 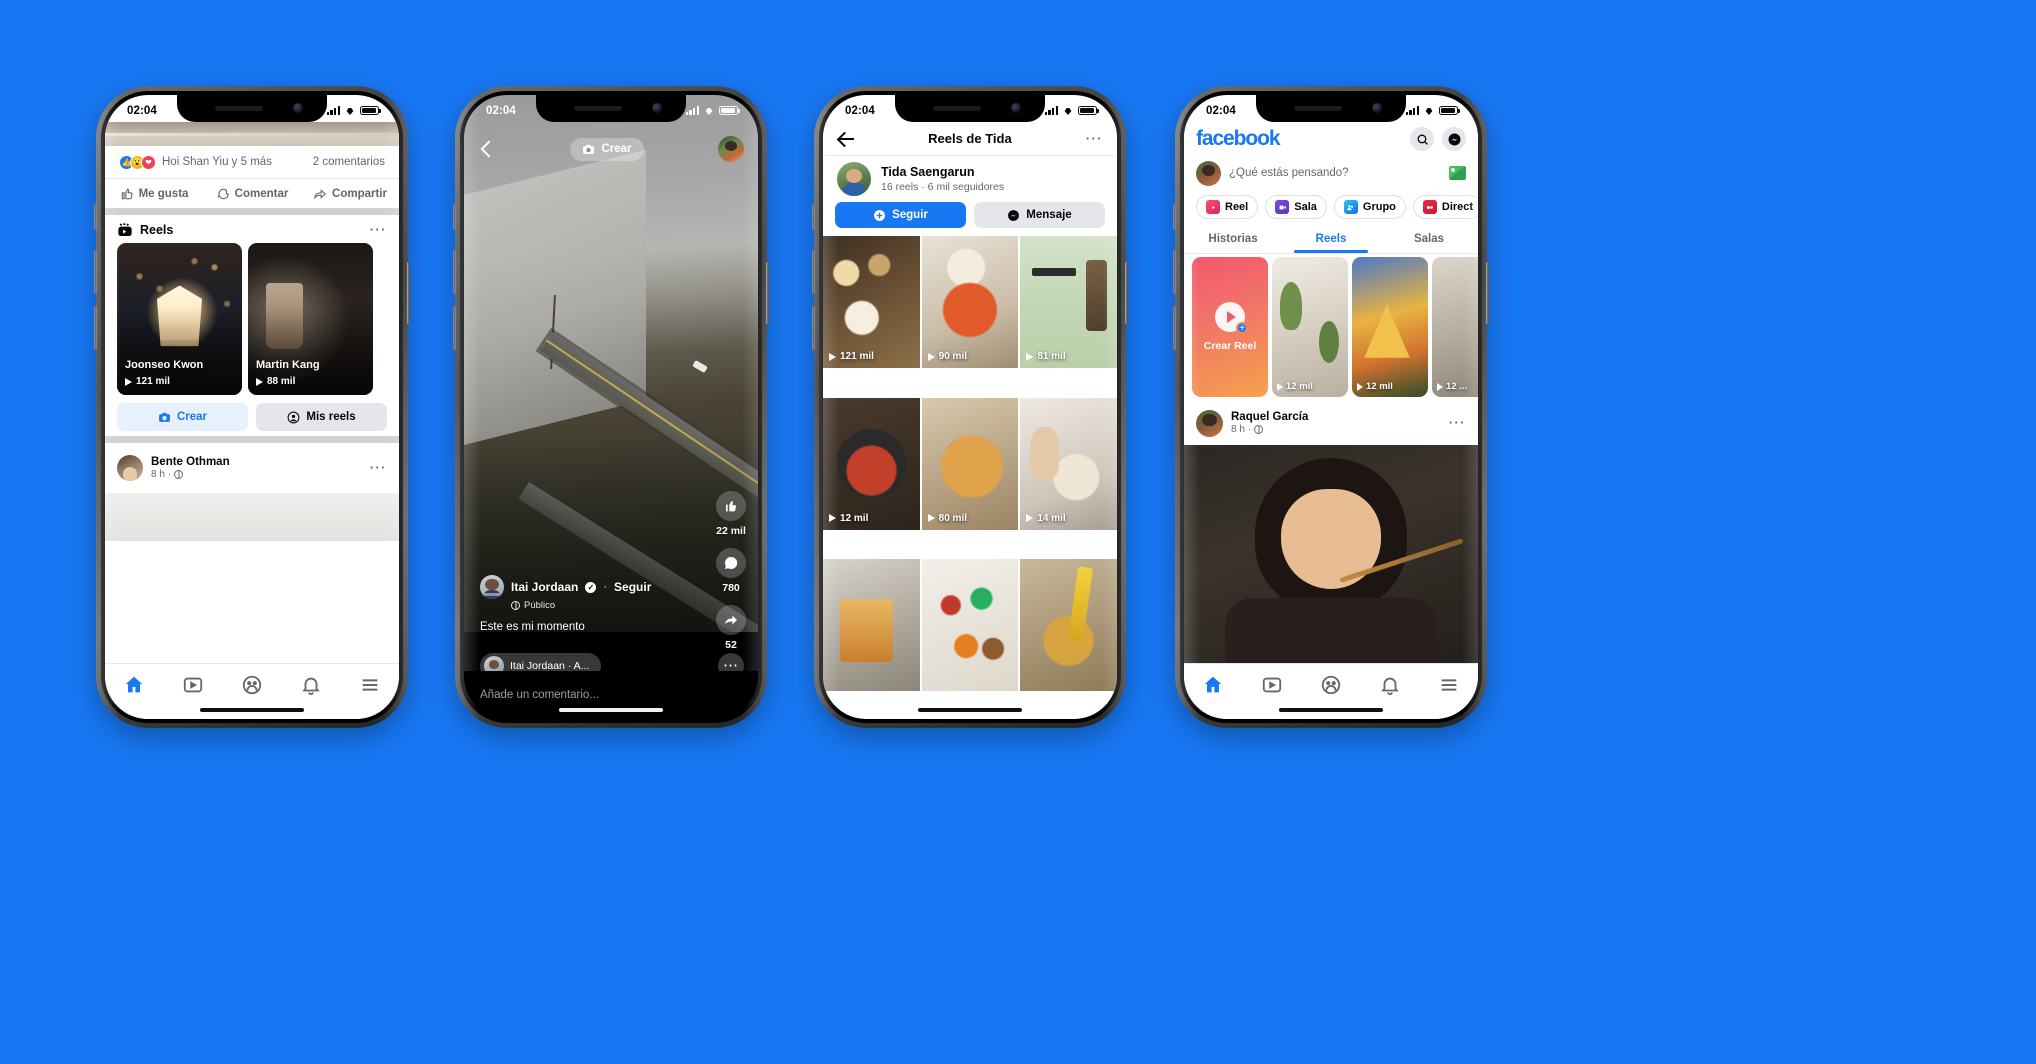 What do you see at coordinates (1331, 554) in the screenshot?
I see `feed-post-image` at bounding box center [1331, 554].